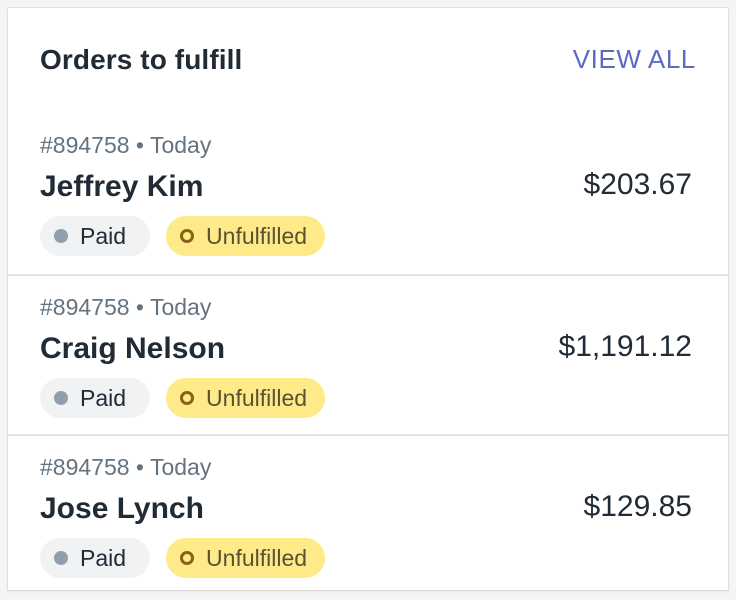  What do you see at coordinates (625, 346) in the screenshot?
I see `order-amount: $1,191.12` at bounding box center [625, 346].